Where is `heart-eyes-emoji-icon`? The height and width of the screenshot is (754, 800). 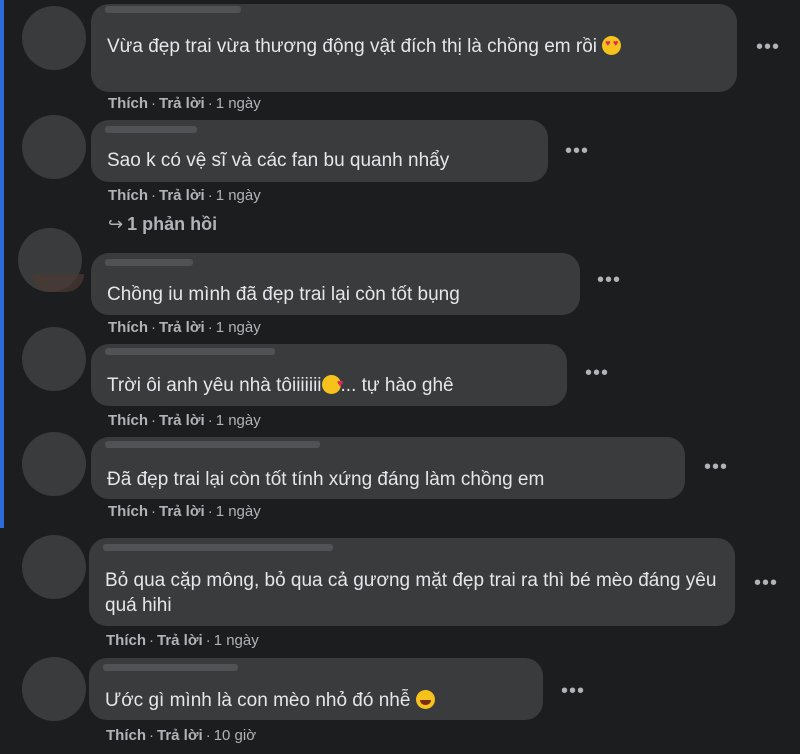 heart-eyes-emoji-icon is located at coordinates (612, 45).